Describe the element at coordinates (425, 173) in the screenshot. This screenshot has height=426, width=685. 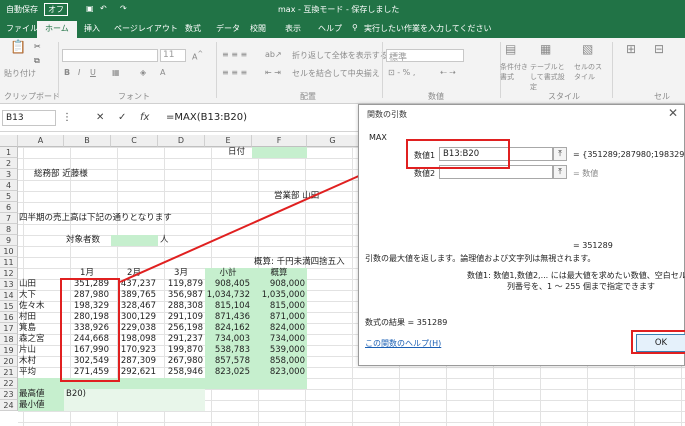
I see `arg2-label: 数値2` at that location.